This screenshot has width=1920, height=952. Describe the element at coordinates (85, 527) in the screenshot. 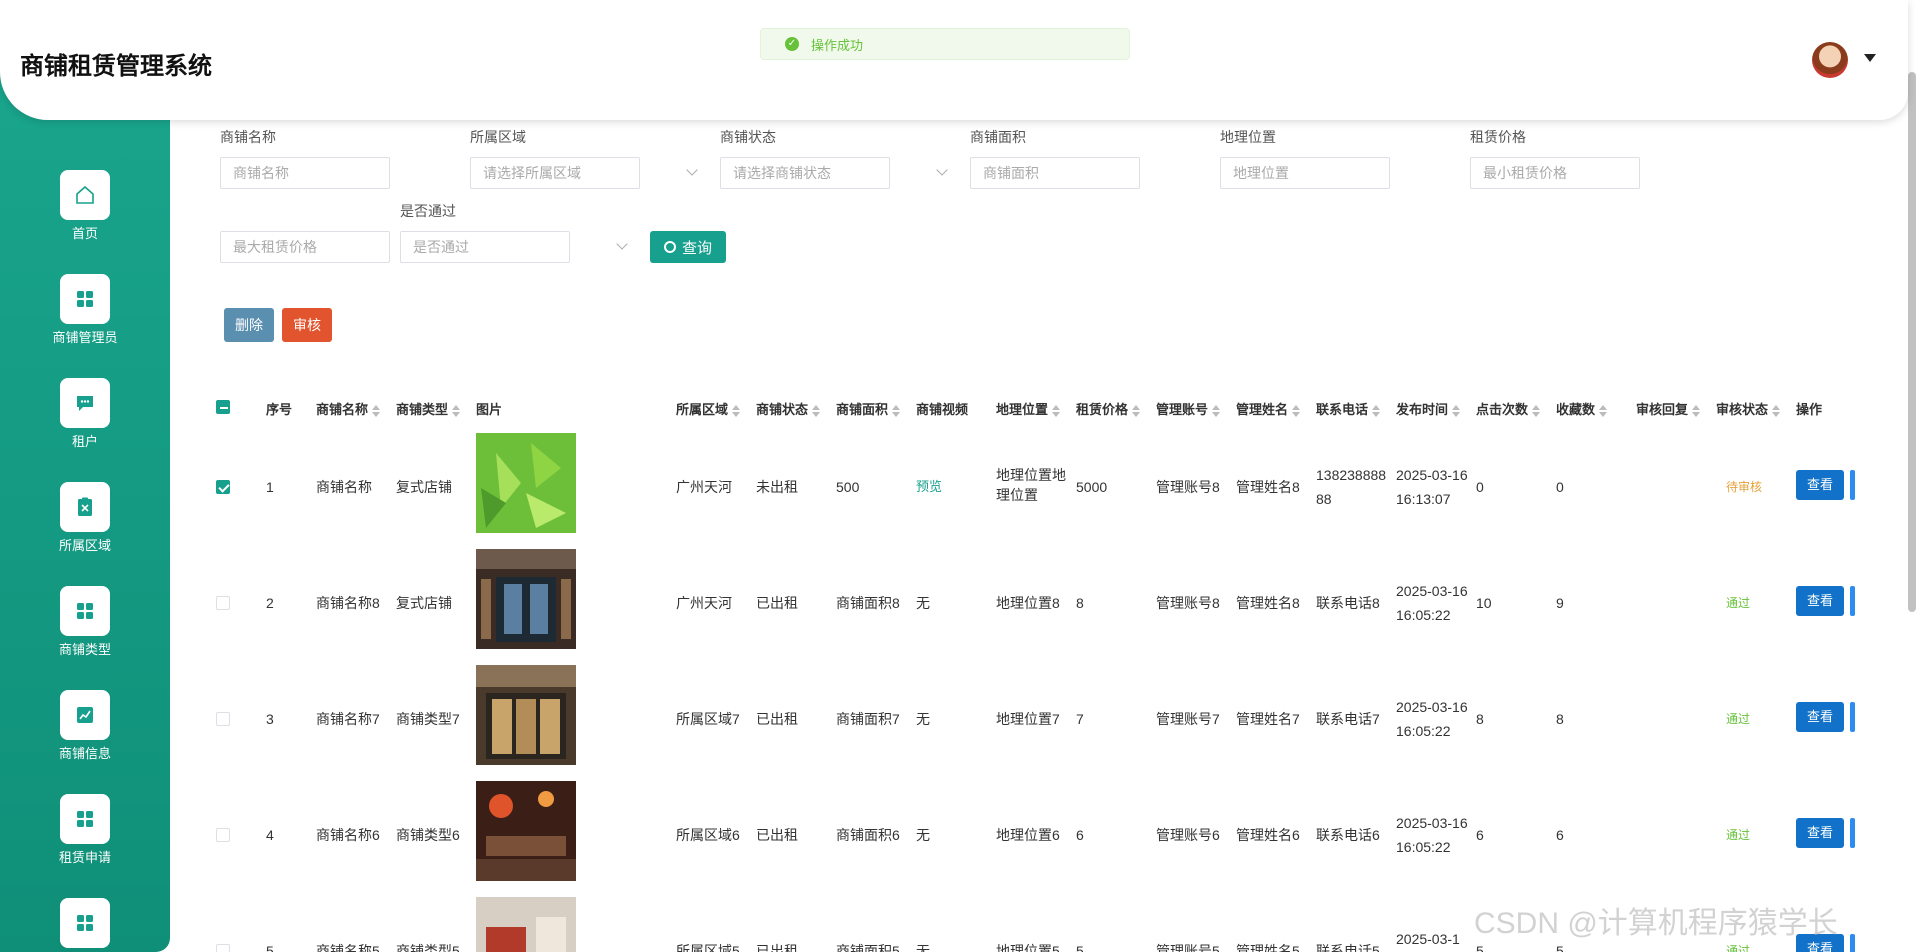

I see `sidebar-item-region: 所属区域` at that location.